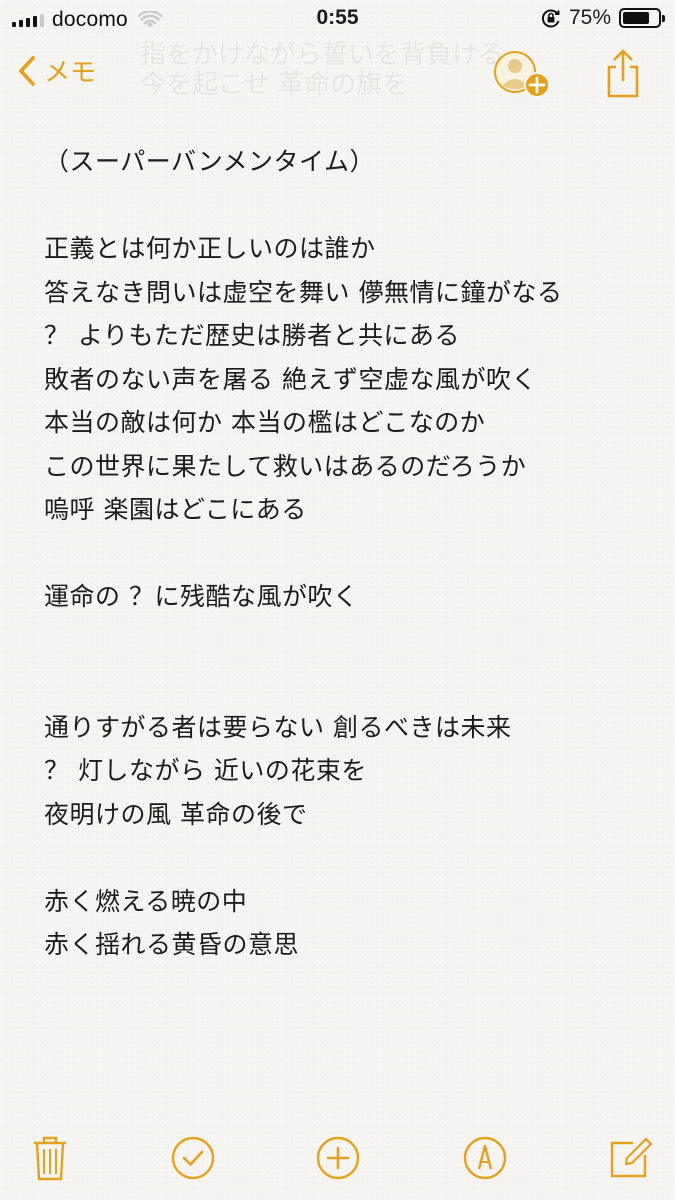  I want to click on note-line: 夜明けの風 革命の後で, so click(176, 814).